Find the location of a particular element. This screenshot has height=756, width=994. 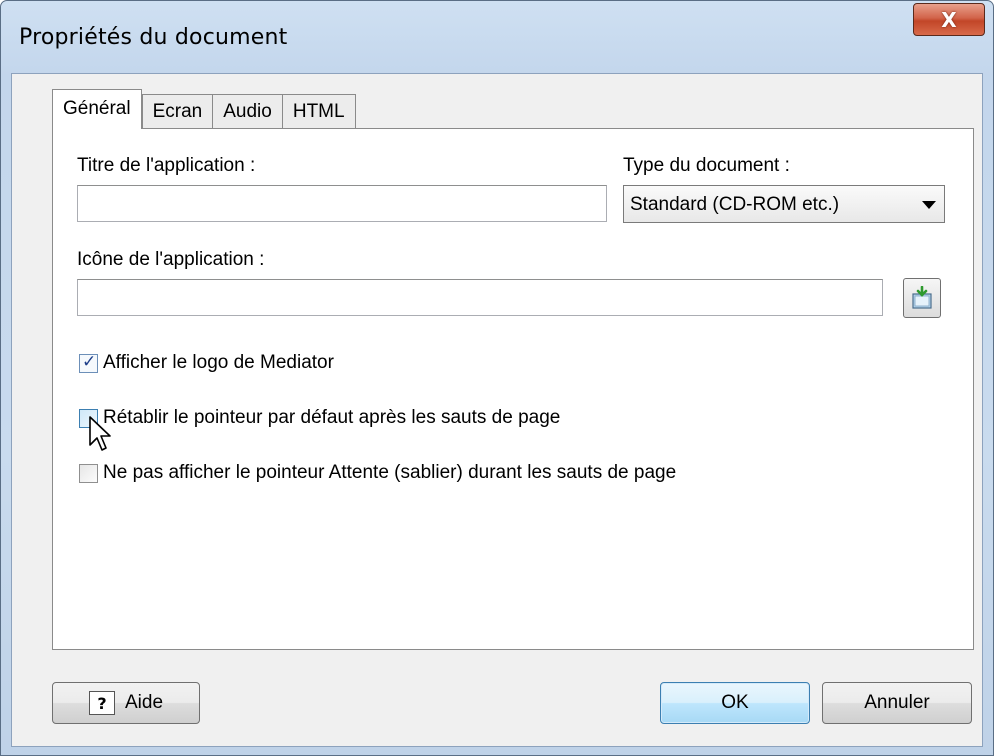

doc-type-select: Standard (CD-ROM etc.) is located at coordinates (784, 204).